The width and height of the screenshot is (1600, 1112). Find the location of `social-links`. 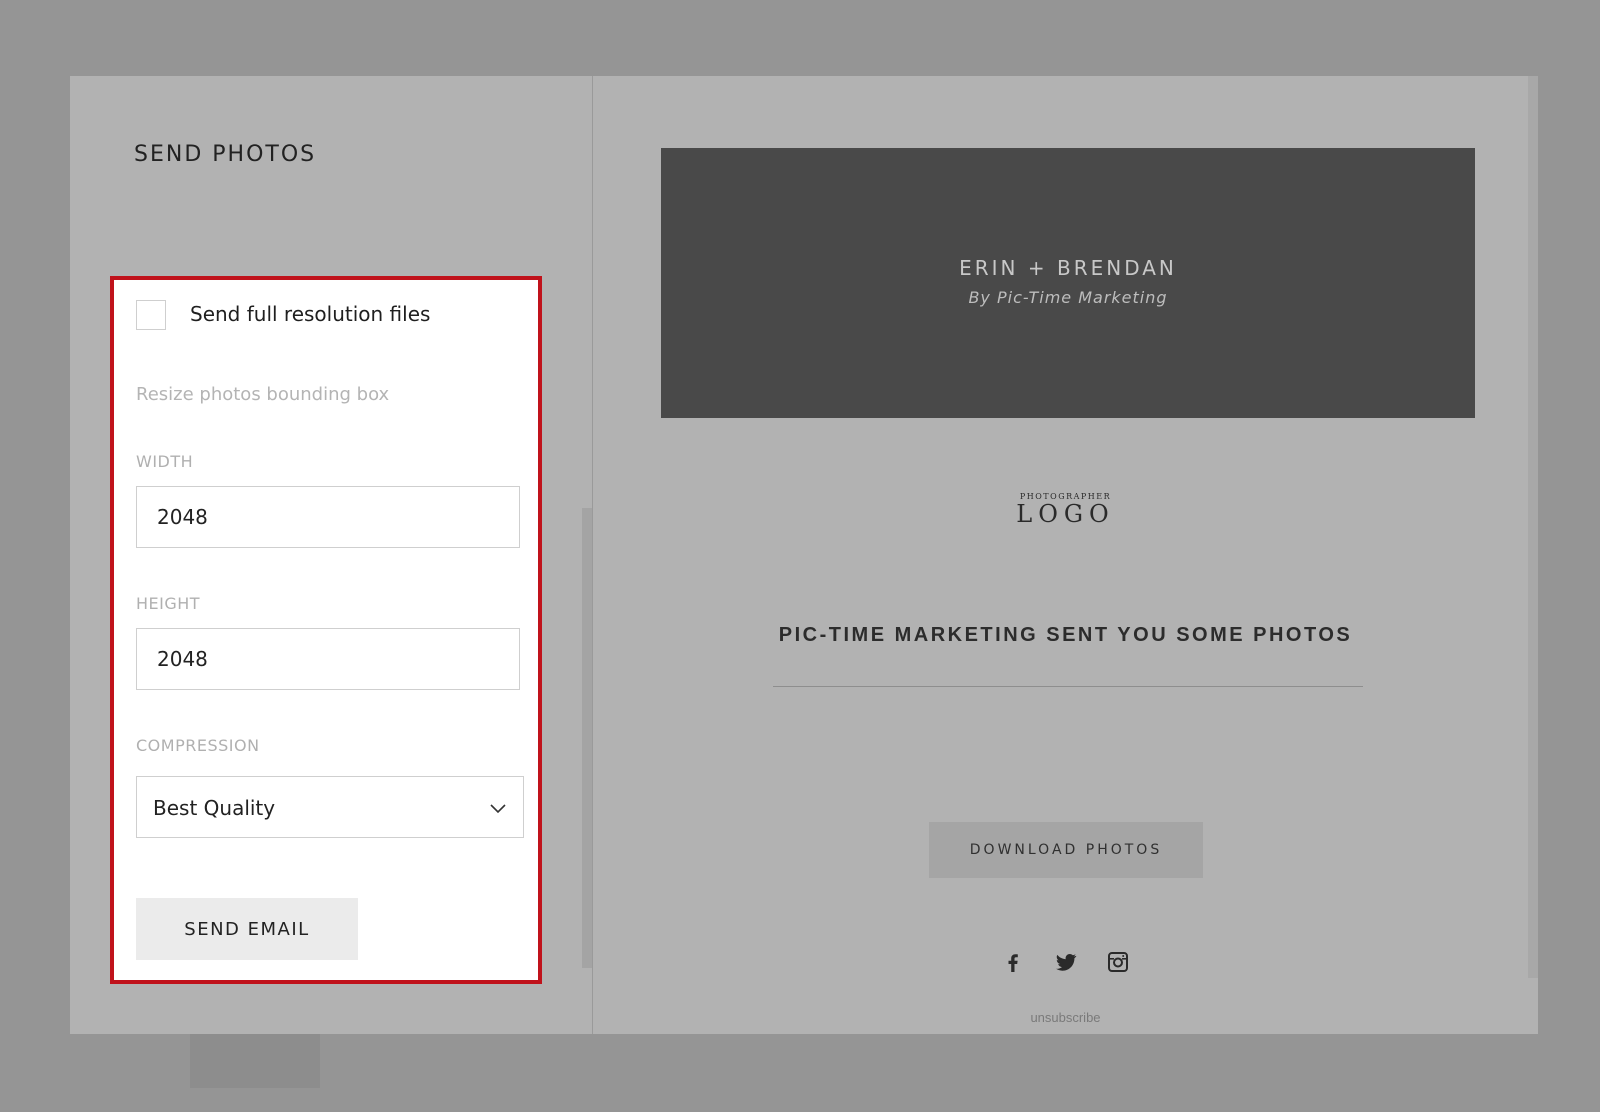

social-links is located at coordinates (1065, 962).